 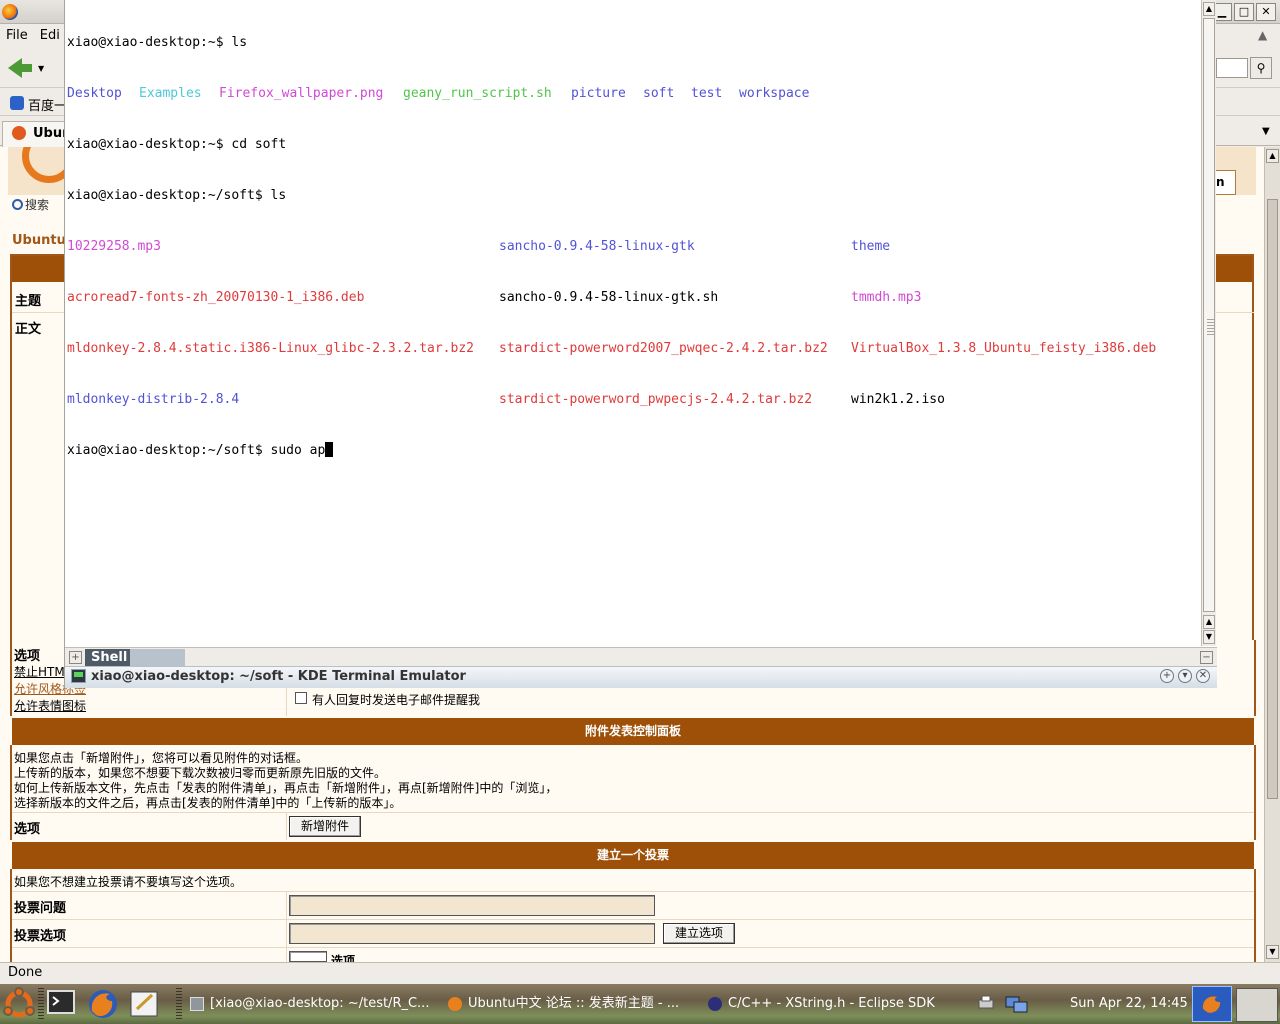 I want to click on attach-help-line: 选择新版本的文件之后，再点击[发表的附件清单]中的「上传新的版本」。, so click(x=208, y=803).